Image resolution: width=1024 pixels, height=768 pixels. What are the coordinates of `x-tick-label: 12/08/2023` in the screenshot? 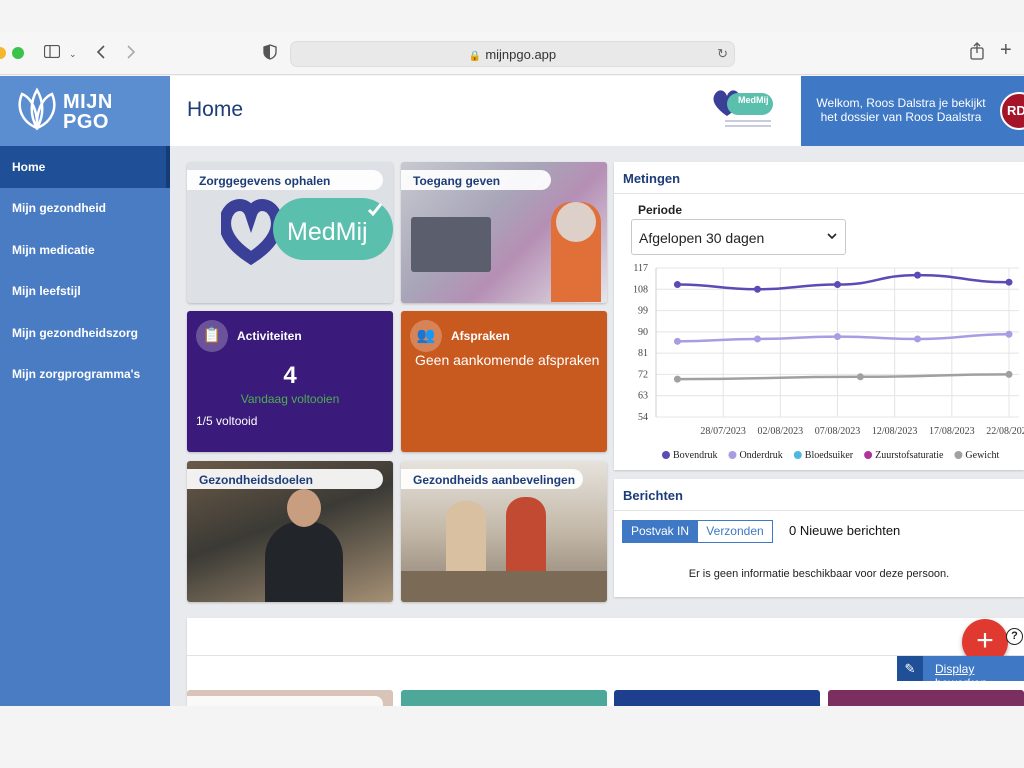 It's located at (895, 431).